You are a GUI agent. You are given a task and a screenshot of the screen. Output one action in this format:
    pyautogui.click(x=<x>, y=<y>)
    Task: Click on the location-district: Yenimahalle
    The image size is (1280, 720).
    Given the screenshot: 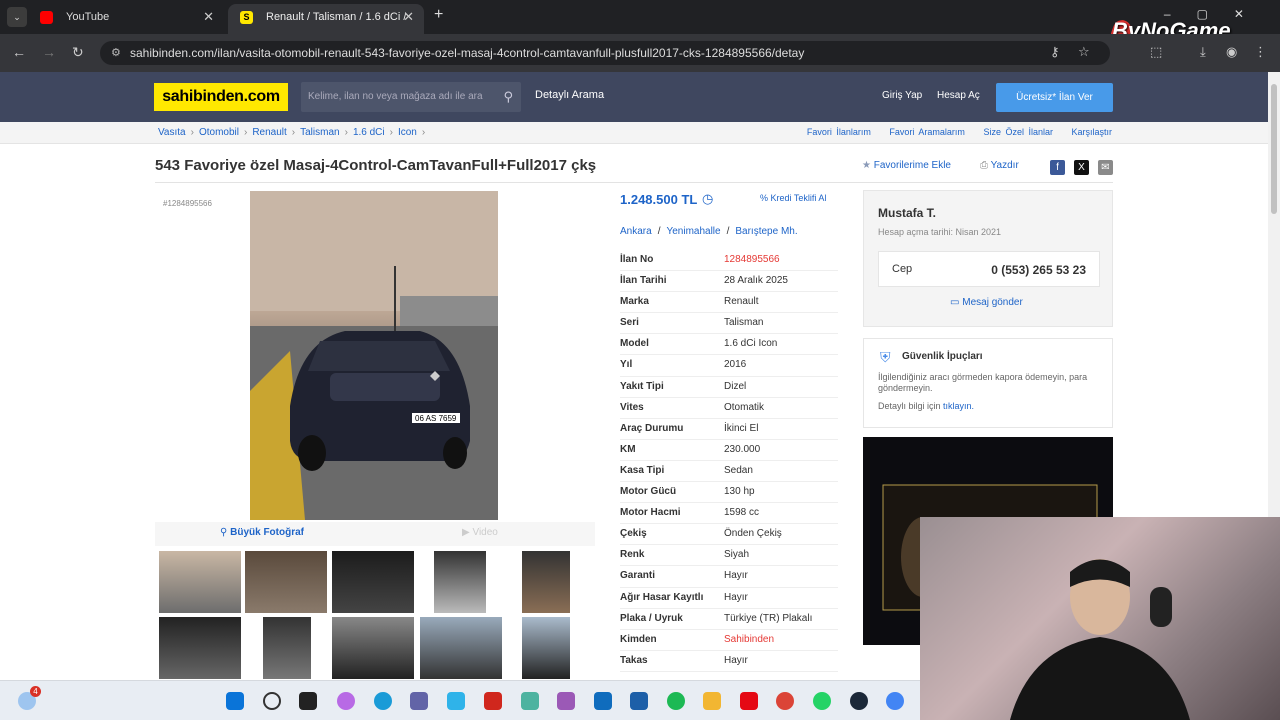 What is the action you would take?
    pyautogui.click(x=693, y=231)
    